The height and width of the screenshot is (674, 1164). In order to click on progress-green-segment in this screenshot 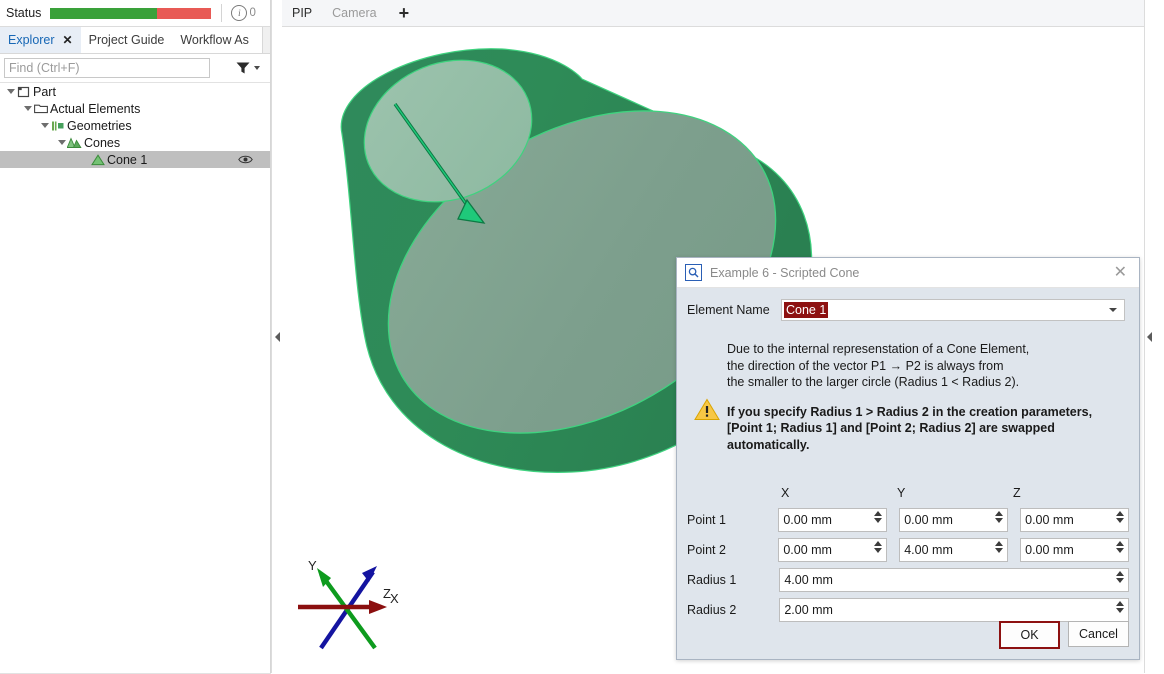, I will do `click(103, 13)`.